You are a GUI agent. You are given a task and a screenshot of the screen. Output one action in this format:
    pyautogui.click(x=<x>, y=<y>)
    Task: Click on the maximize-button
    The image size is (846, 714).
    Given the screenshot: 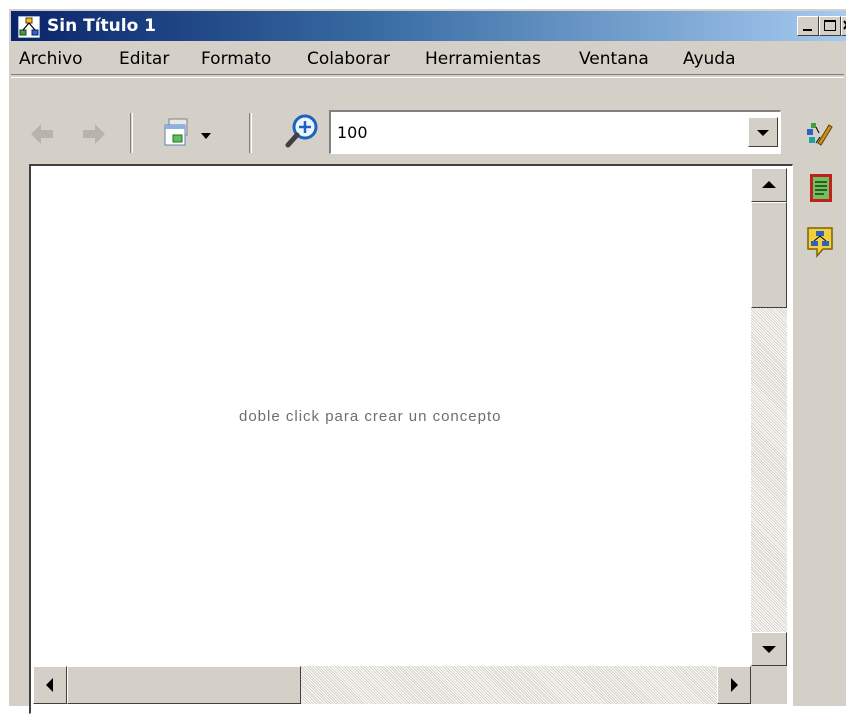 What is the action you would take?
    pyautogui.click(x=830, y=26)
    